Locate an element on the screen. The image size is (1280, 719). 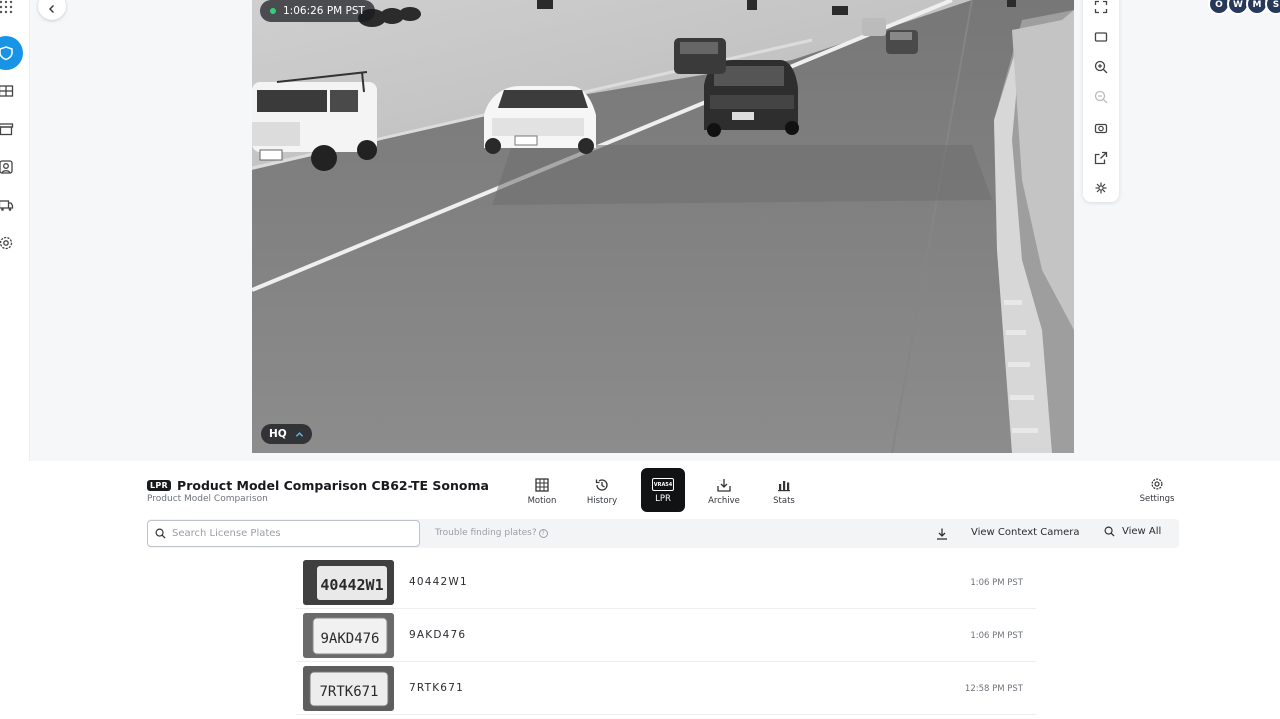
search-box is located at coordinates (283, 533).